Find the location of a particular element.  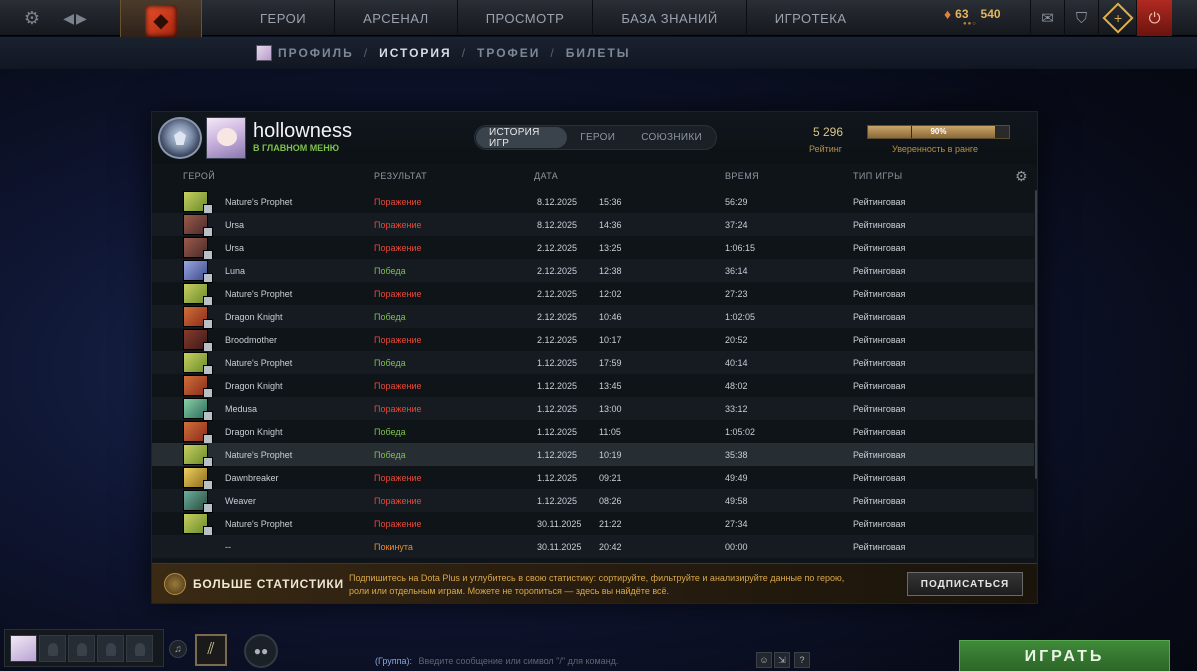

settings-gear-icon: ⚙ is located at coordinates (32, 18).